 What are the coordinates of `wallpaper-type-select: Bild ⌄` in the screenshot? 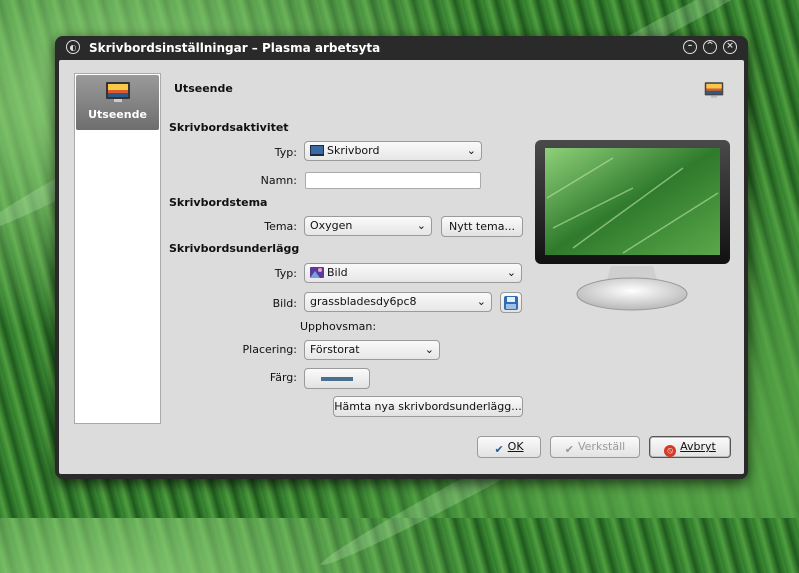 It's located at (413, 273).